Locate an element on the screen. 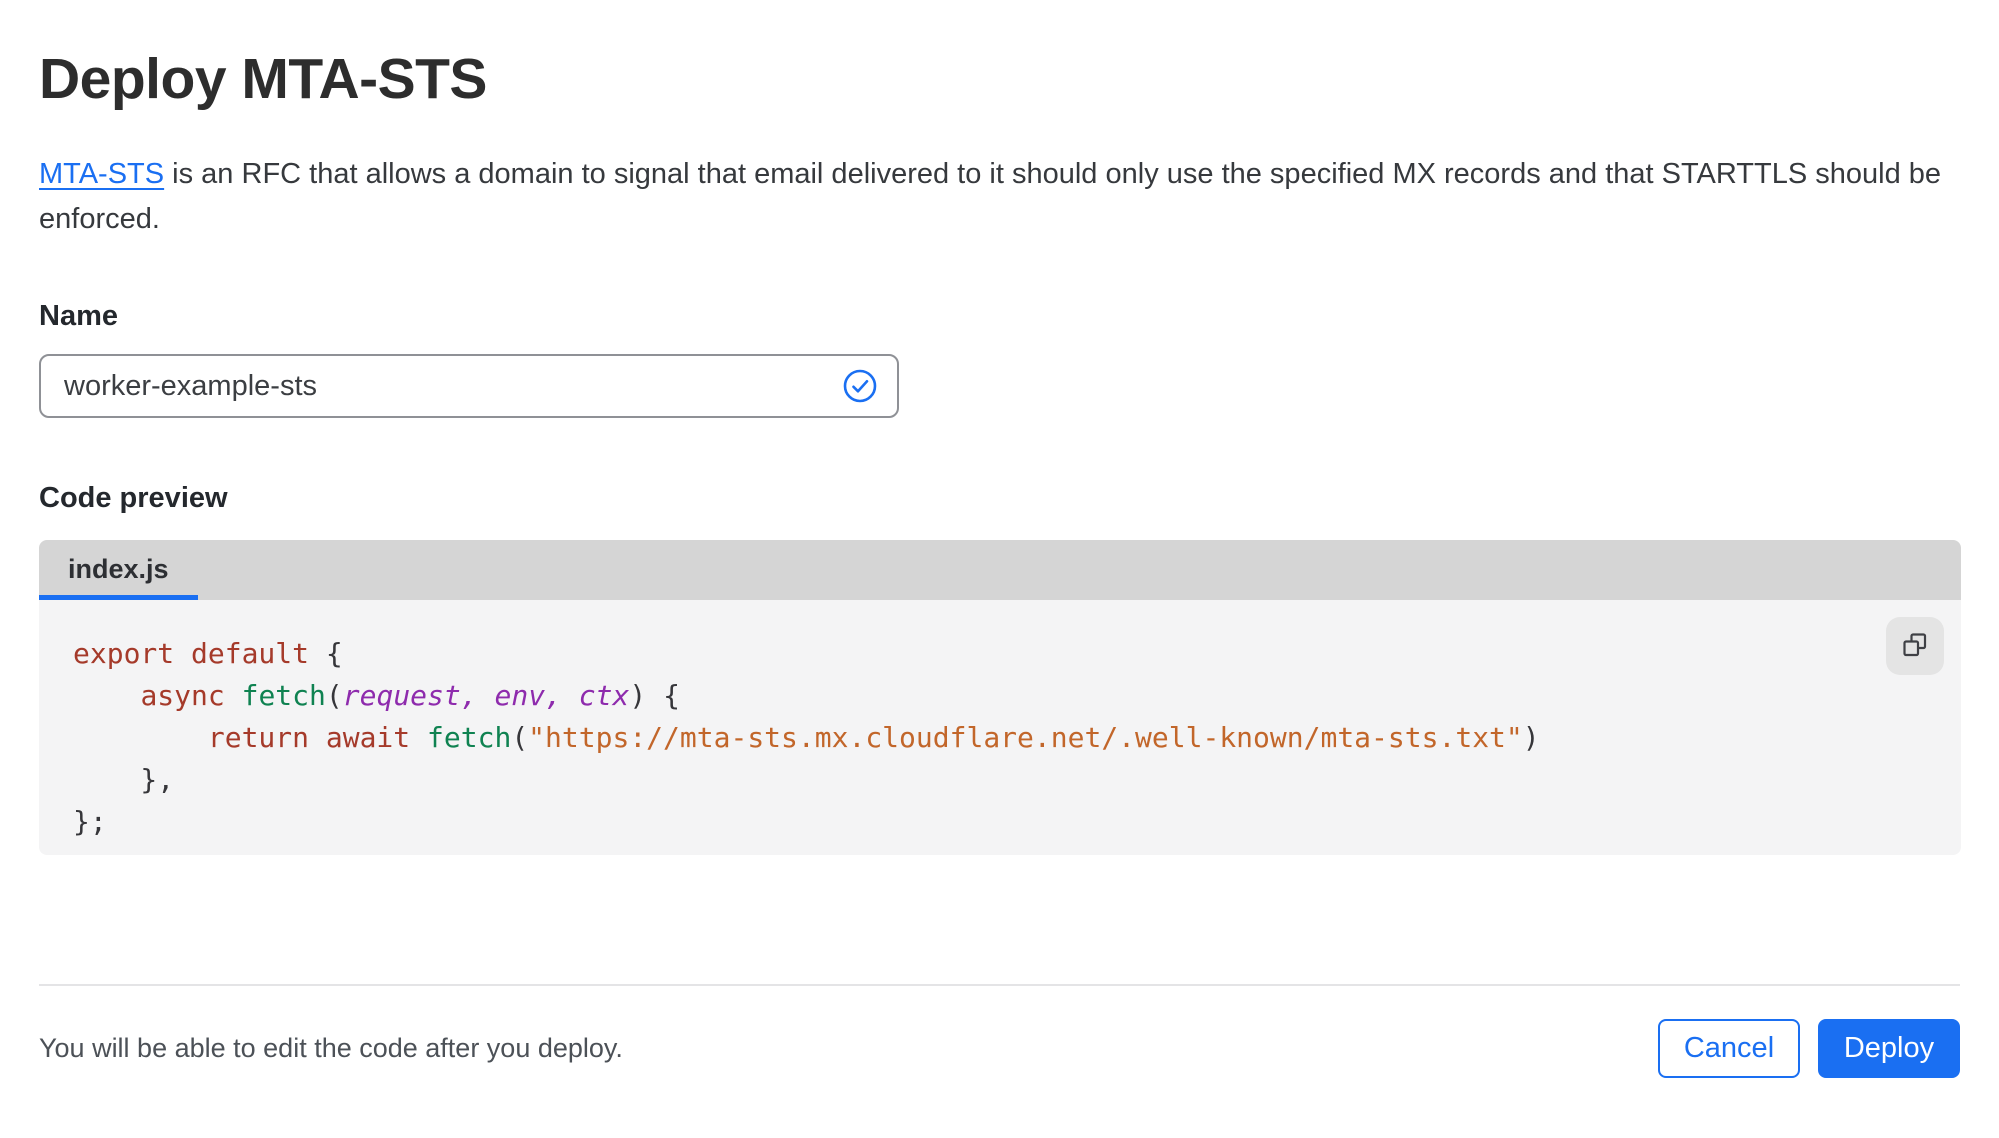 The height and width of the screenshot is (1138, 1999). name-input-wrap is located at coordinates (469, 386).